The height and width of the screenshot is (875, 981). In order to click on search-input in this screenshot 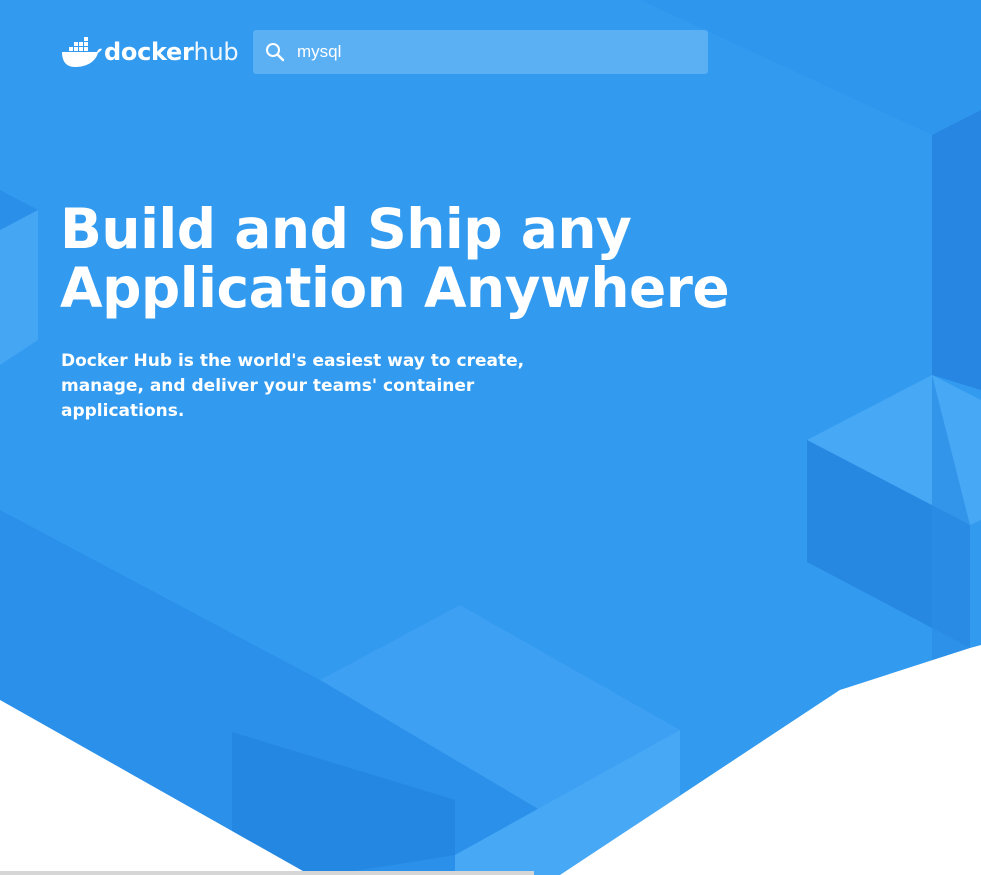, I will do `click(487, 52)`.